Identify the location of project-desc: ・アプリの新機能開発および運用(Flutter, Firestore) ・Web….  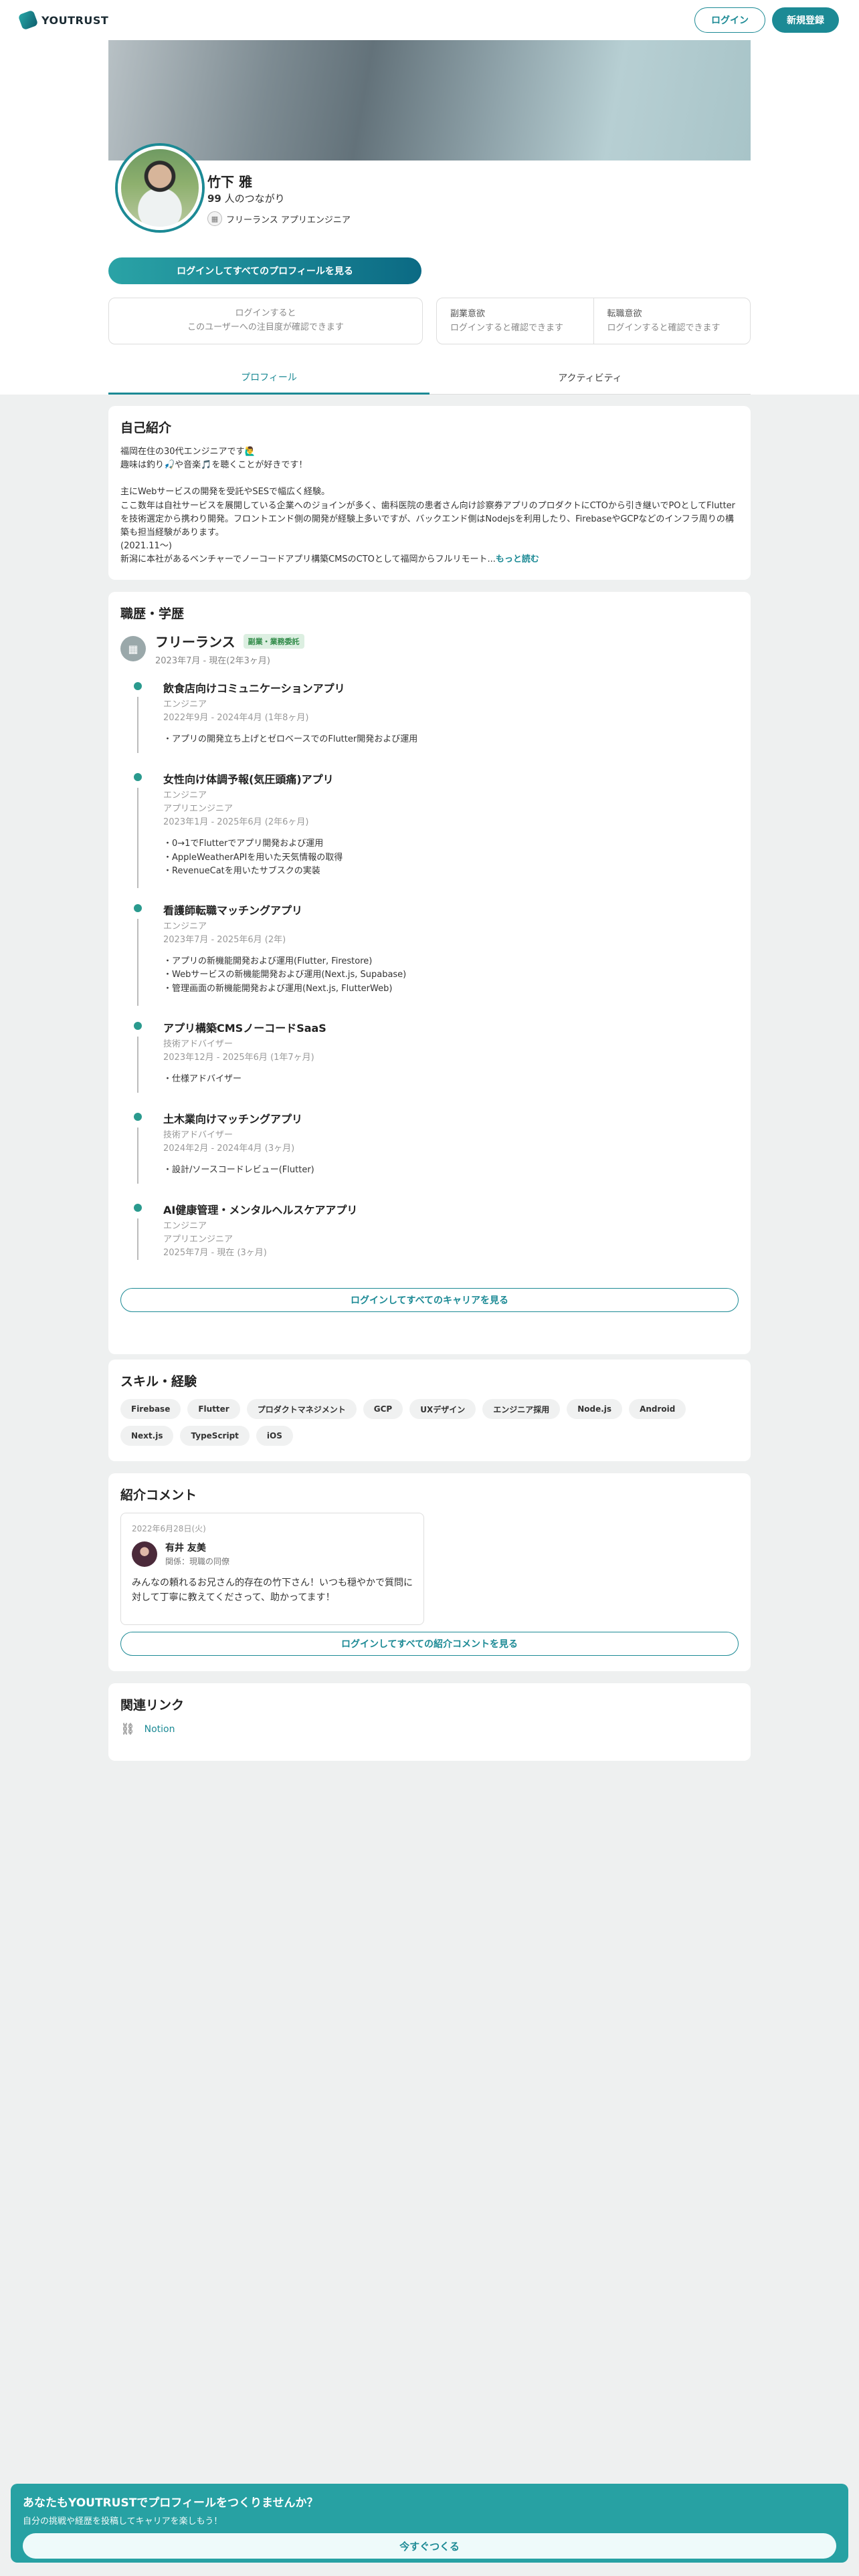
(451, 975).